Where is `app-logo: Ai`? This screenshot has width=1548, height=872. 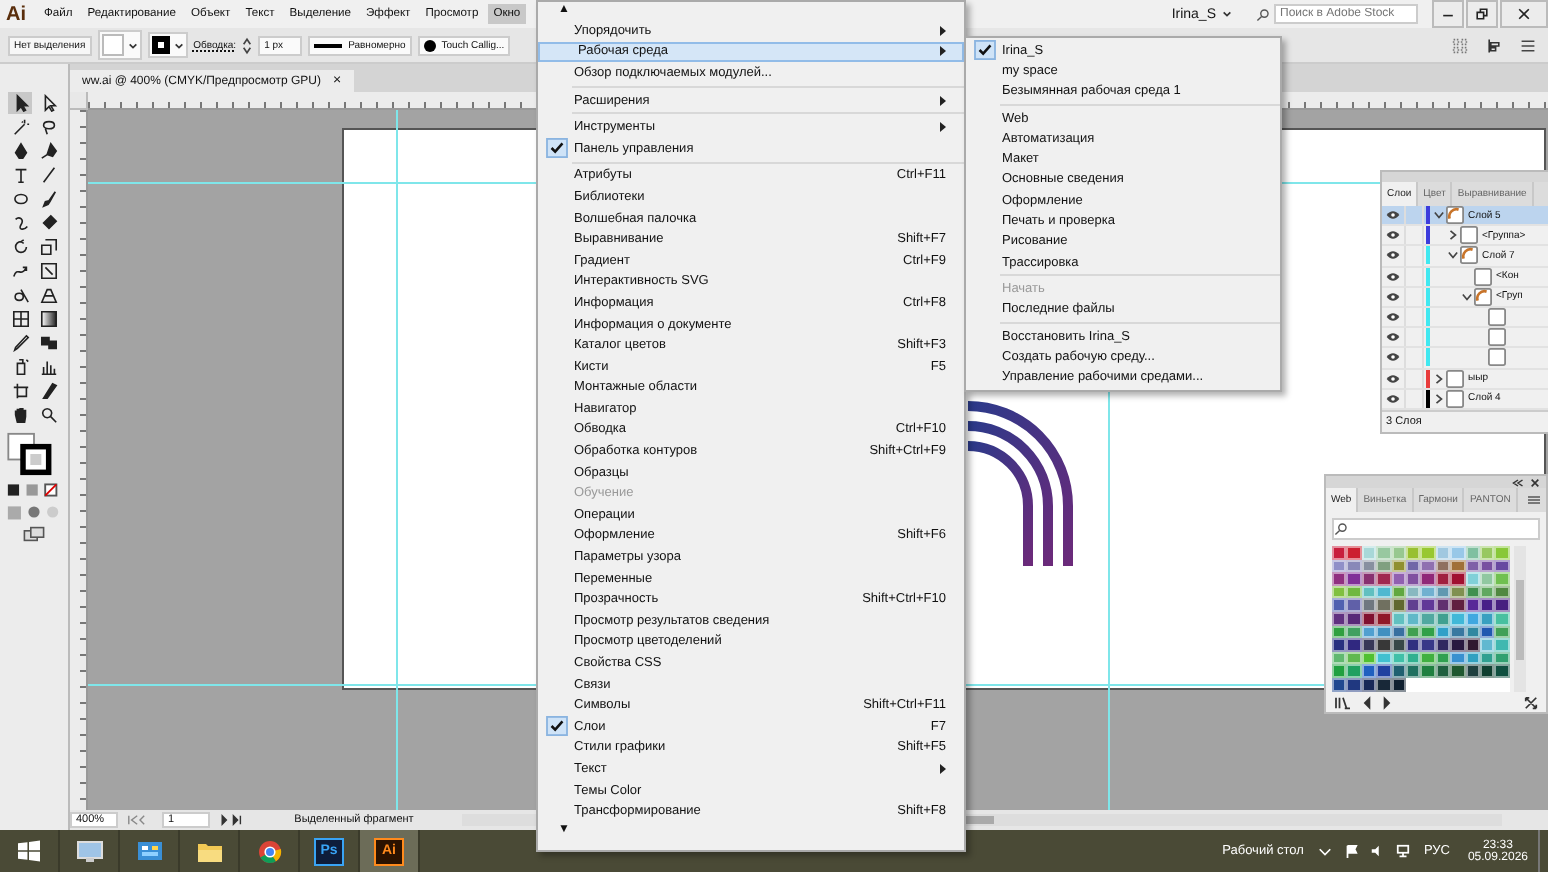
app-logo: Ai is located at coordinates (16, 14).